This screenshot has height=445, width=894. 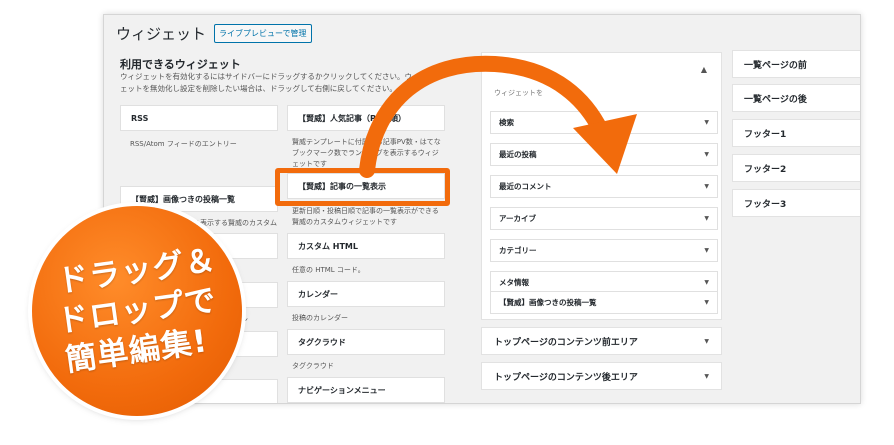 What do you see at coordinates (366, 342) in the screenshot?
I see `widget-tagcloud: タグクラウド` at bounding box center [366, 342].